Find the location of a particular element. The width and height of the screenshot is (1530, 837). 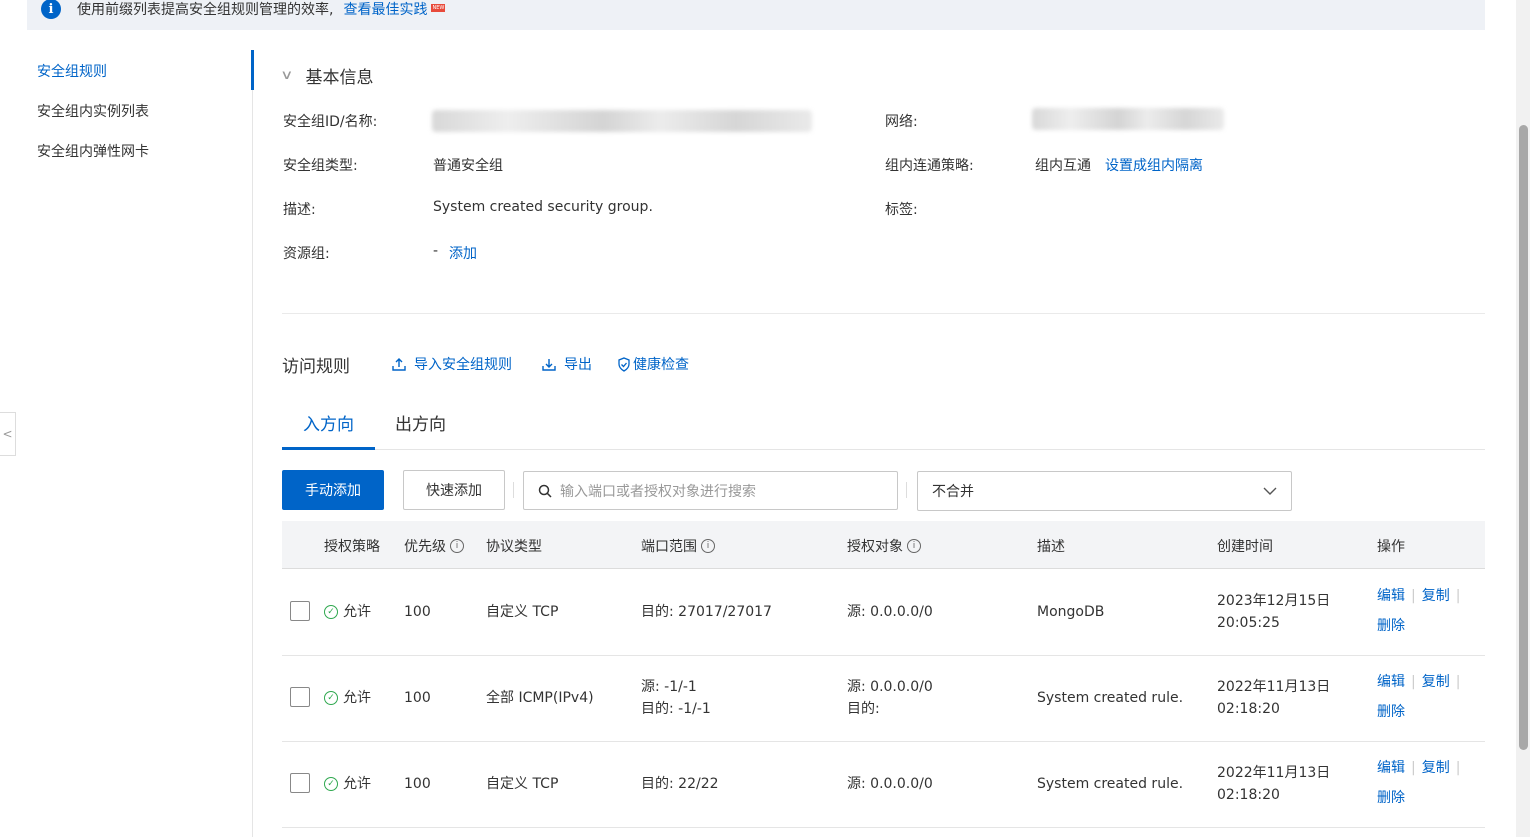

th-port: 端口范围 i is located at coordinates (678, 546).